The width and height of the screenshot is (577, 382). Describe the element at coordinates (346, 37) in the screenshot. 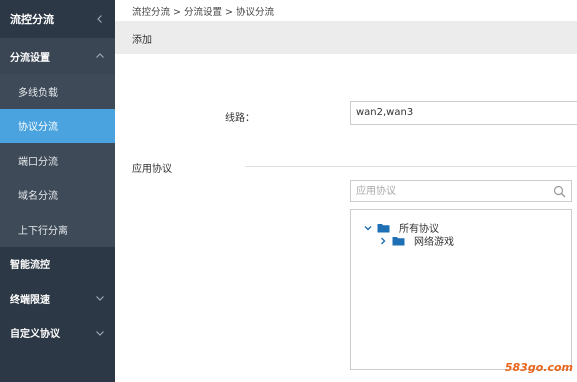

I see `page-header: 添加` at that location.